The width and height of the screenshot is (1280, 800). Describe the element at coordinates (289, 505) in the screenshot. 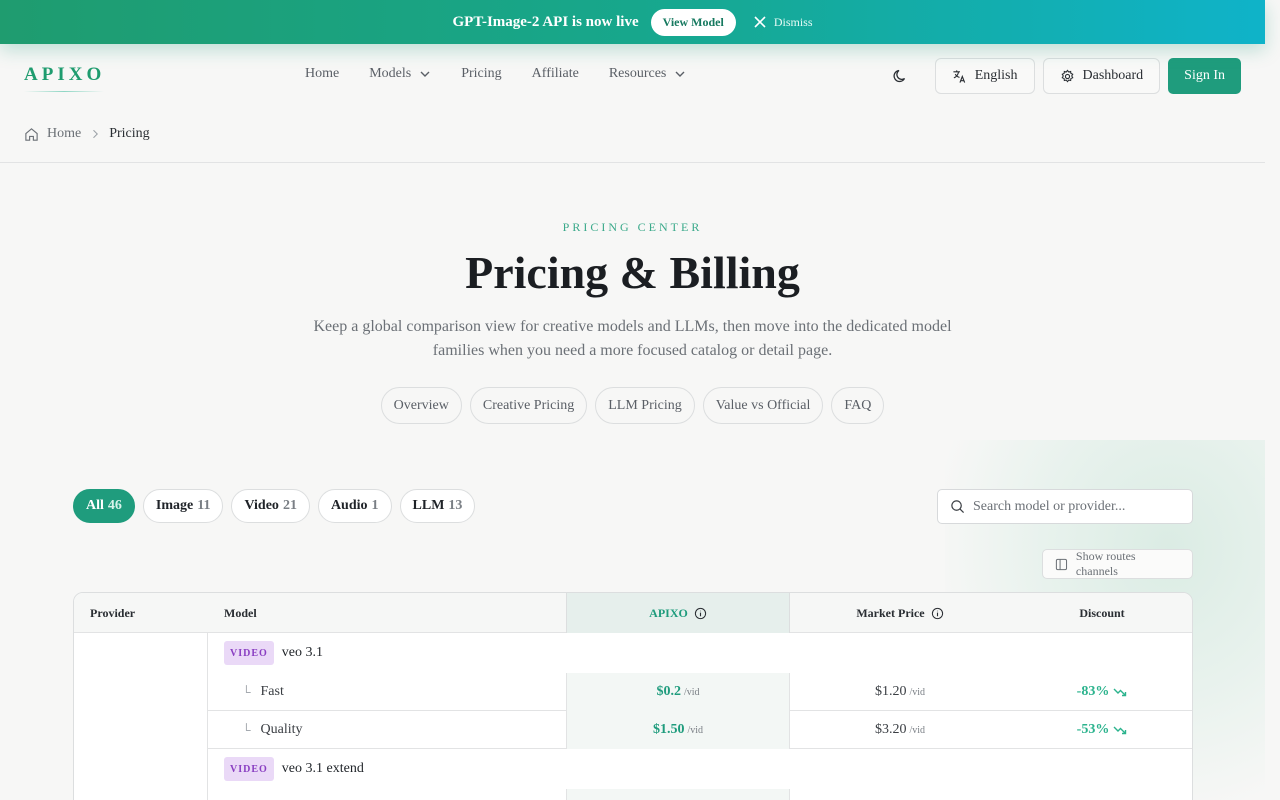

I see `filter-count: 21` at that location.